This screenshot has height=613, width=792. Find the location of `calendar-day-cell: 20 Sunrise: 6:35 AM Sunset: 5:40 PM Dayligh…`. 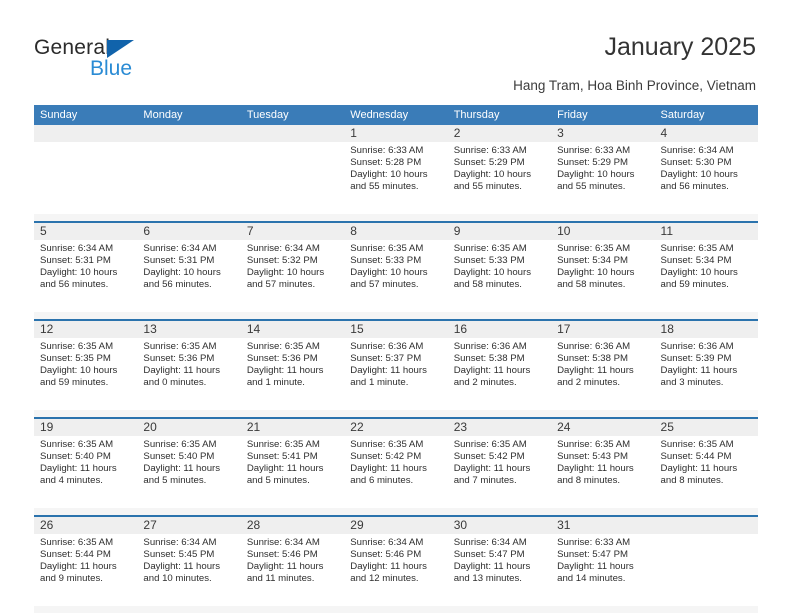

calendar-day-cell: 20 Sunrise: 6:35 AM Sunset: 5:40 PM Dayligh… is located at coordinates (189, 463).